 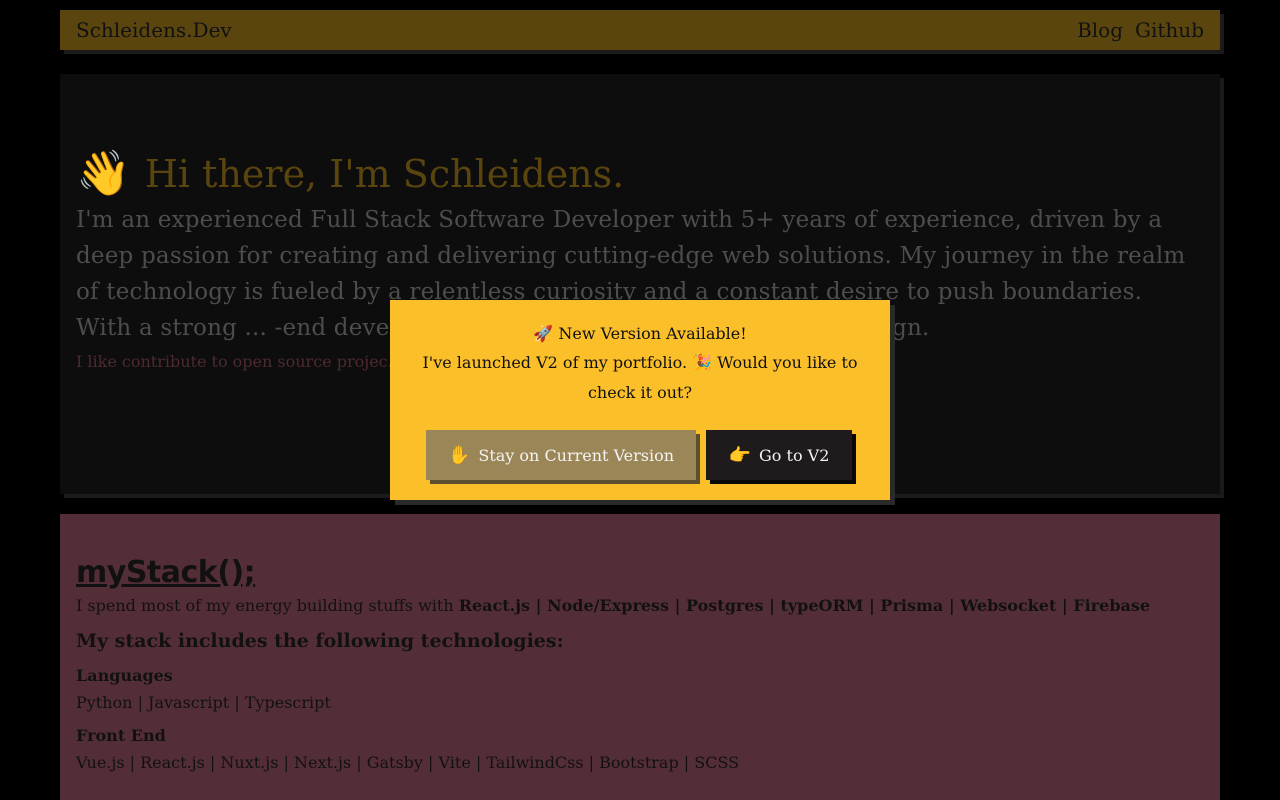 I want to click on modal-title-row: 🚀 New Version Available!, so click(x=640, y=334).